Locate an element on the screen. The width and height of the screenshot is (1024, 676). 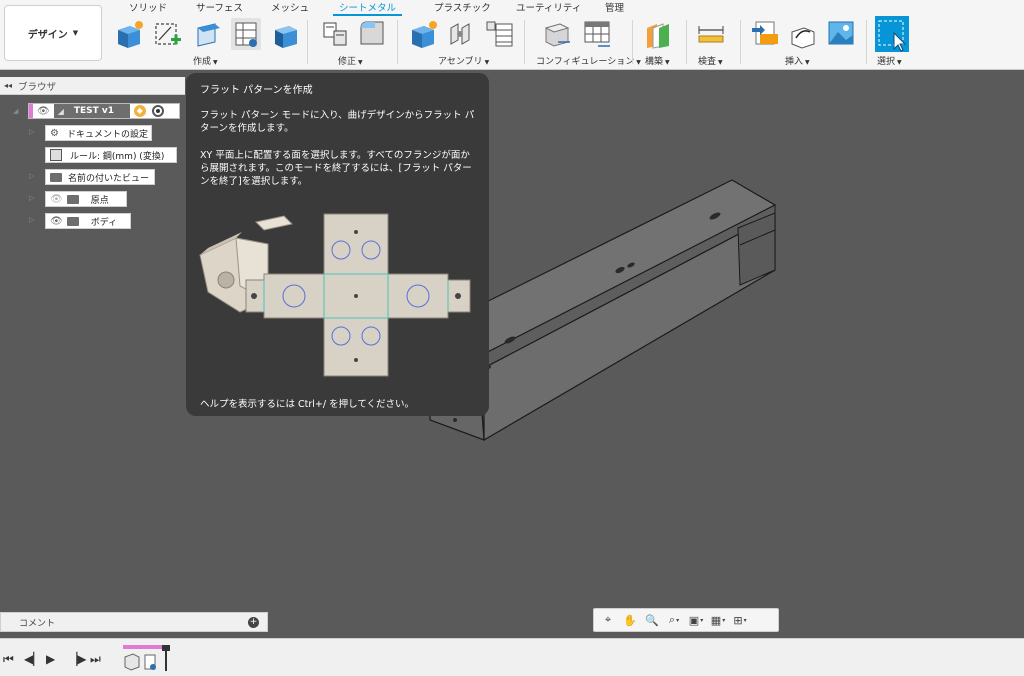
tab-surface: サーフェス is located at coordinates (219, 8).